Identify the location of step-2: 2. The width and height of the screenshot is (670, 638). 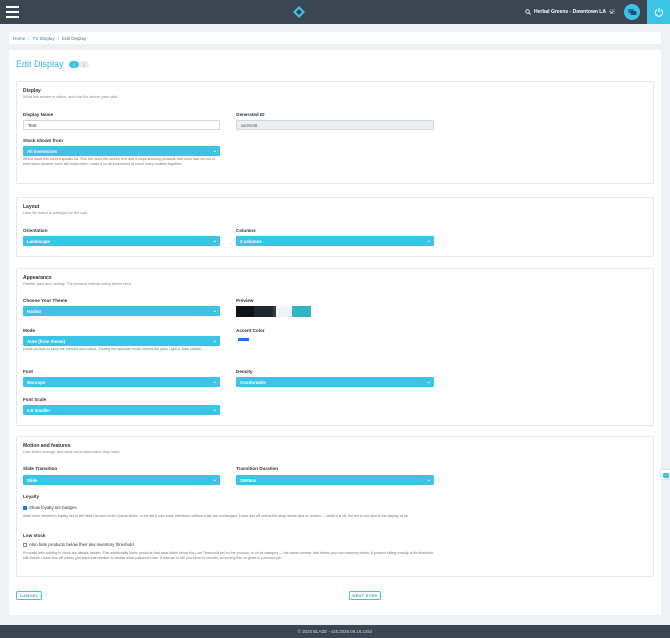
(84, 64).